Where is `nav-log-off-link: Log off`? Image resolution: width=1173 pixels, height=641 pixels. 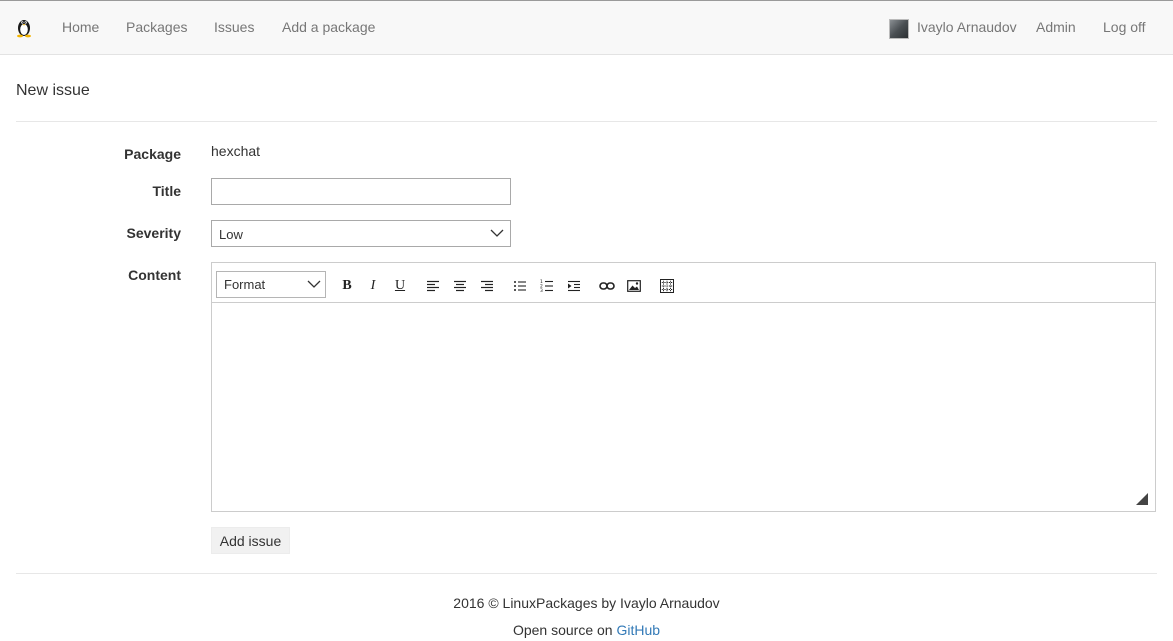
nav-log-off-link: Log off is located at coordinates (1124, 27).